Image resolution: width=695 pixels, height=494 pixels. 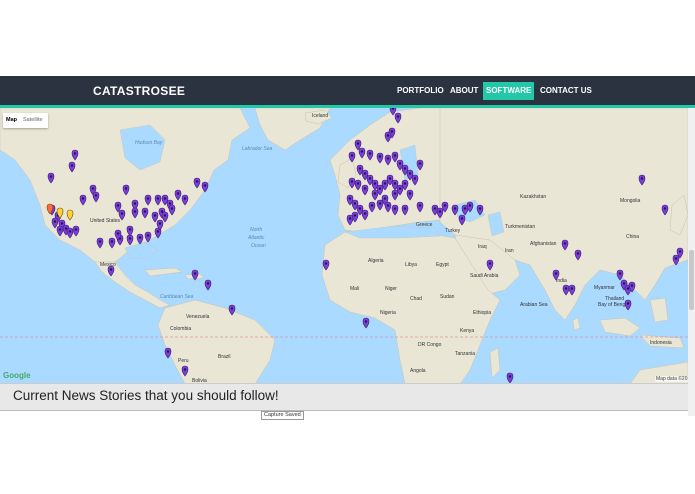 I want to click on svg-text: Libya, so click(x=411, y=265).